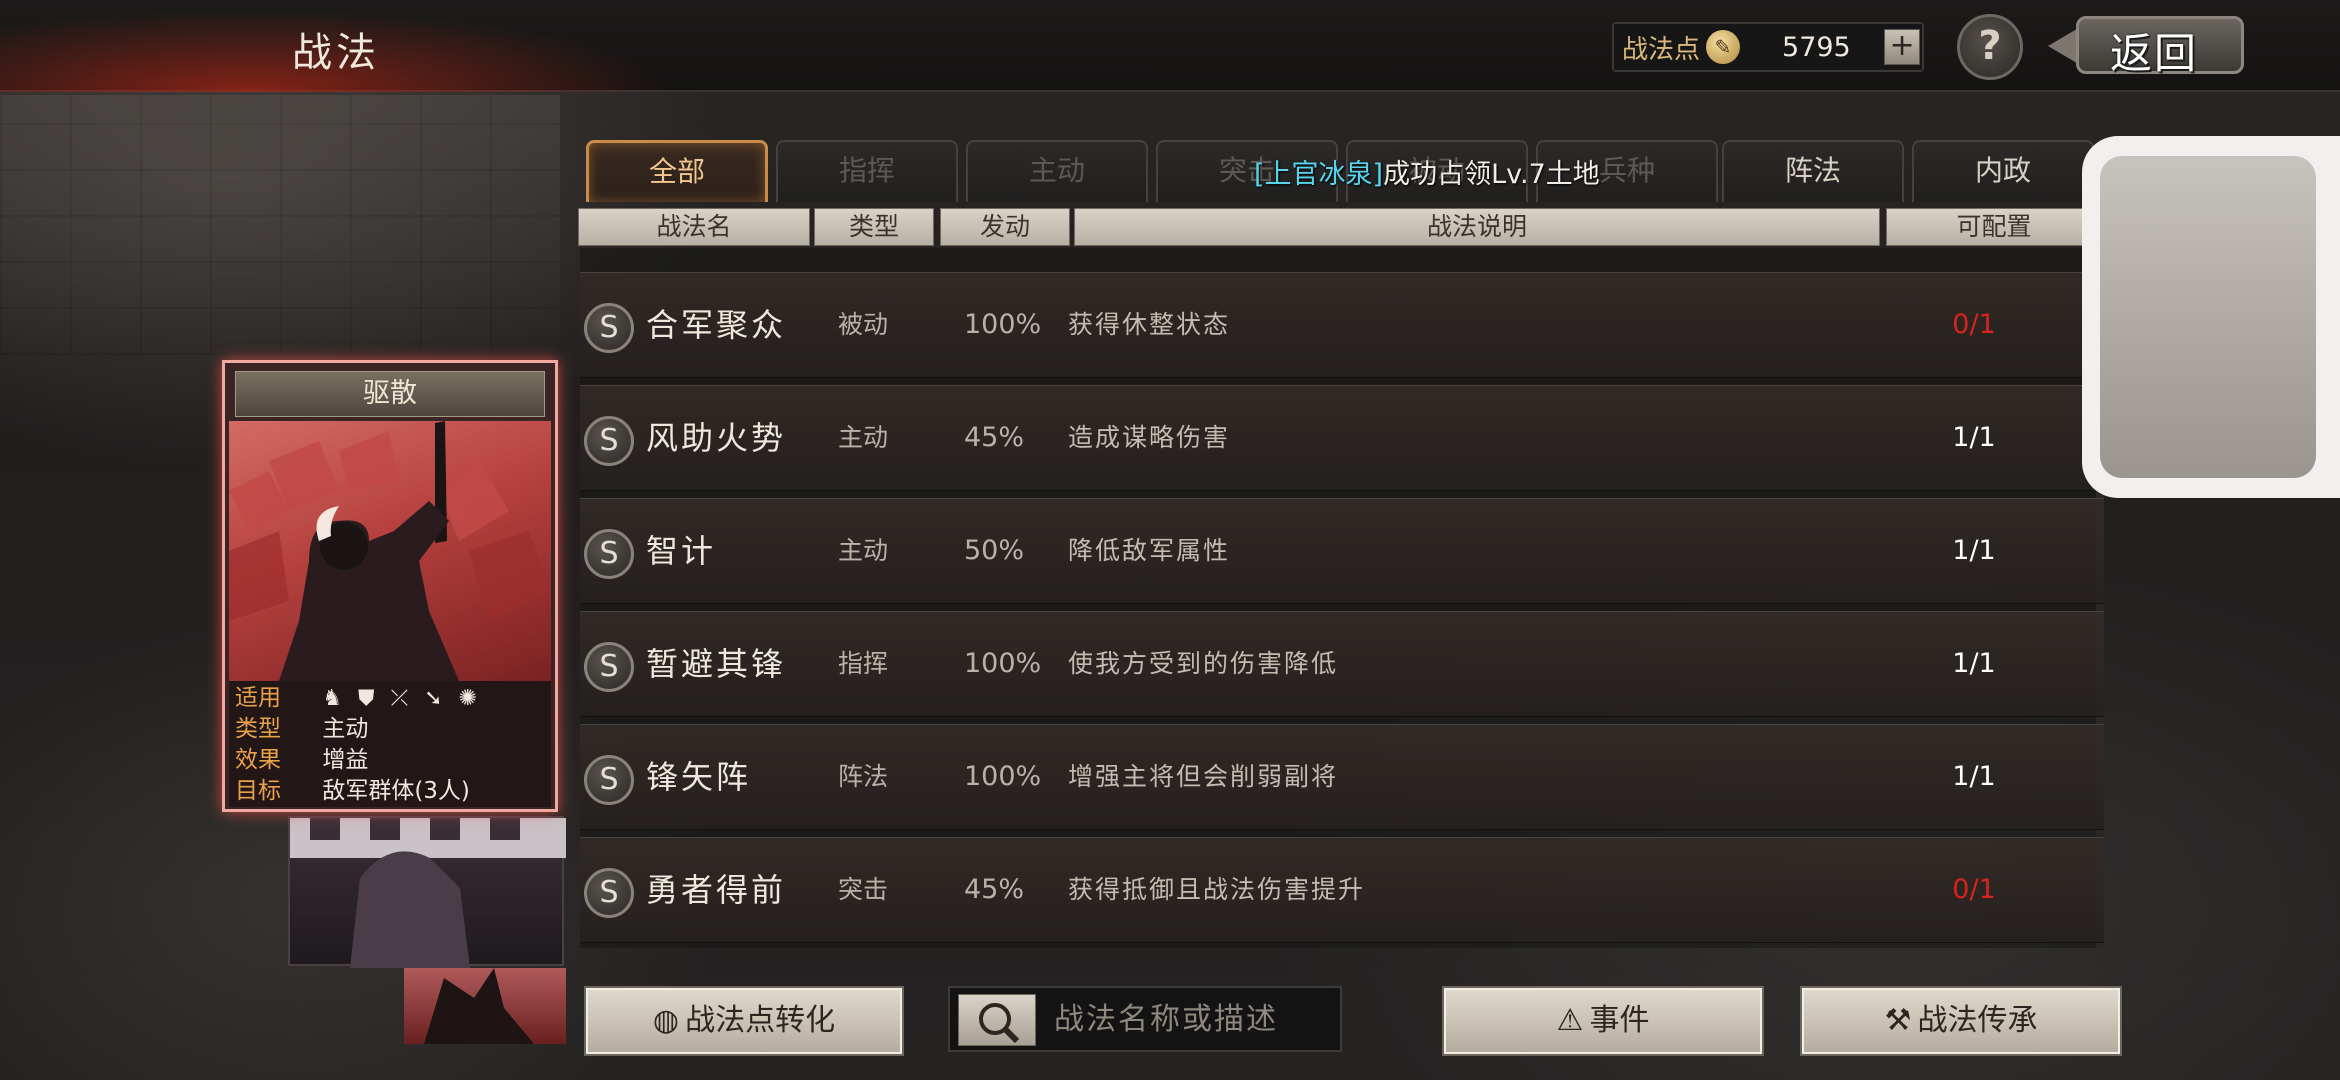 The width and height of the screenshot is (2340, 1080). What do you see at coordinates (280, 225) in the screenshot?
I see `background-wall` at bounding box center [280, 225].